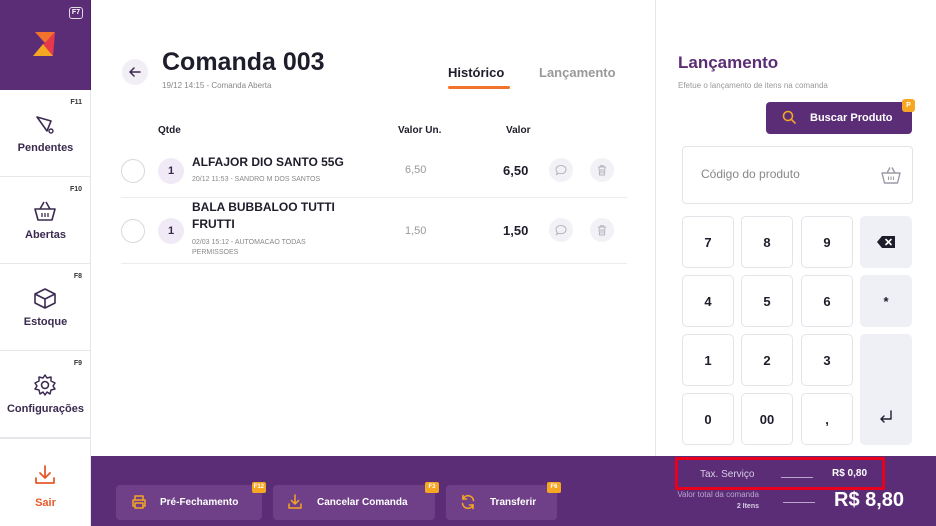 The height and width of the screenshot is (526, 936). Describe the element at coordinates (249, 247) in the screenshot. I see `product-meta: 02/03 15:12 - AUTOMACAO TODAS PERMISSOES` at that location.